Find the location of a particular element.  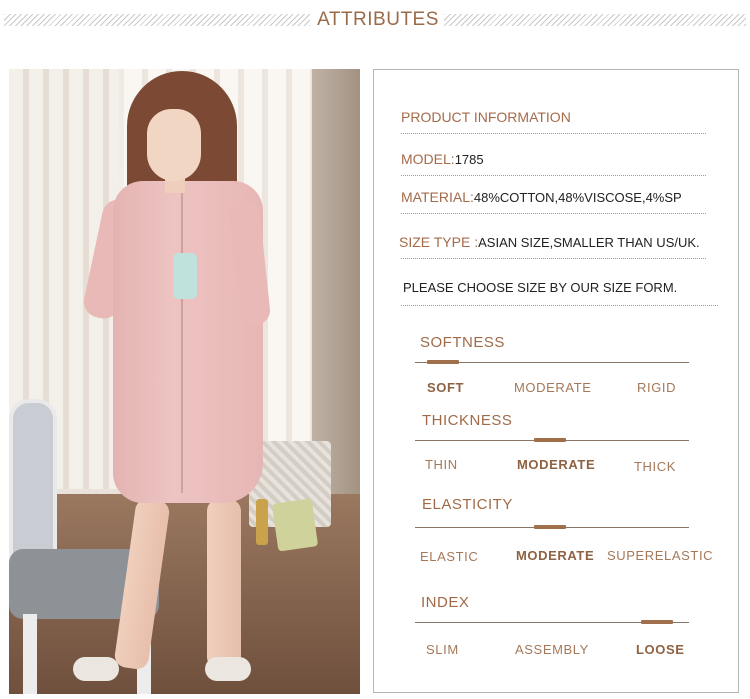

softness-option-rigid: RIGID is located at coordinates (657, 387).